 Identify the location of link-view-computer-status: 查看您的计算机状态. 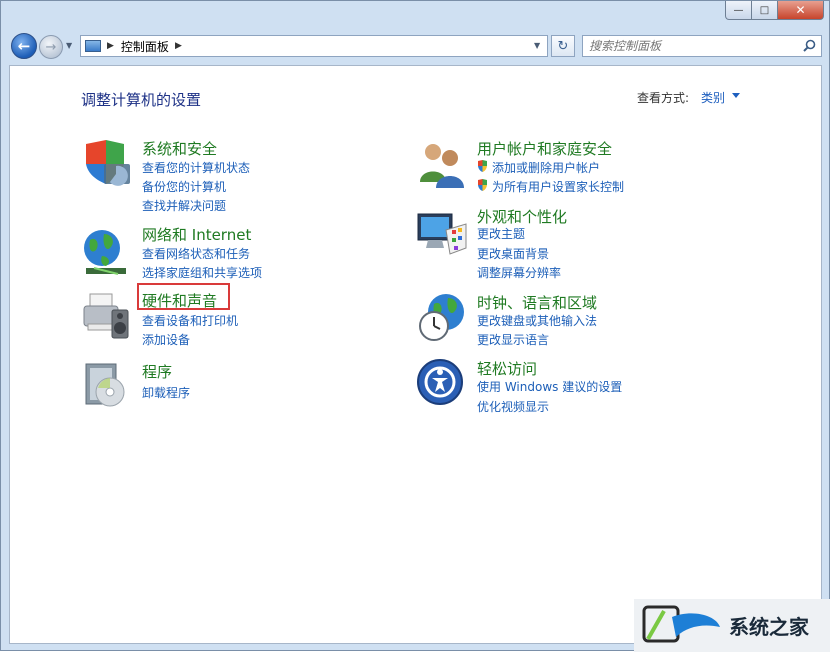
(196, 167).